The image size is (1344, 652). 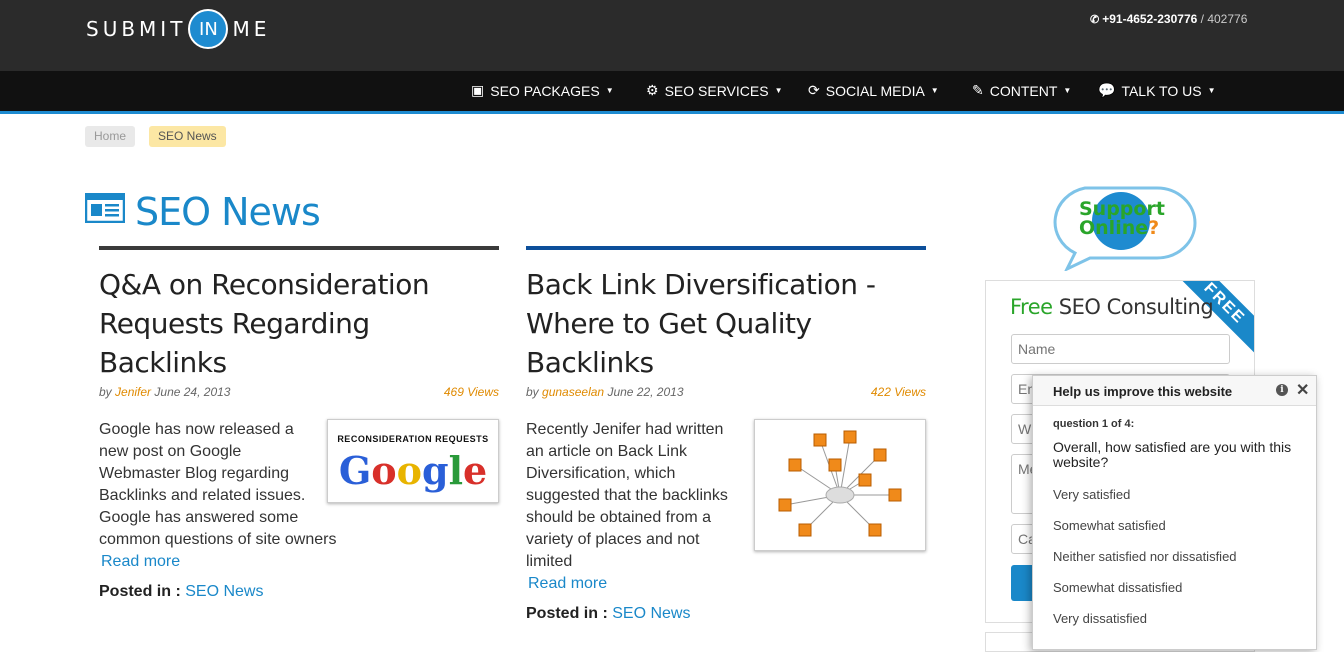 I want to click on article-thumbnail: RECONSIDERATION REQUESTS Google, so click(x=413, y=461).